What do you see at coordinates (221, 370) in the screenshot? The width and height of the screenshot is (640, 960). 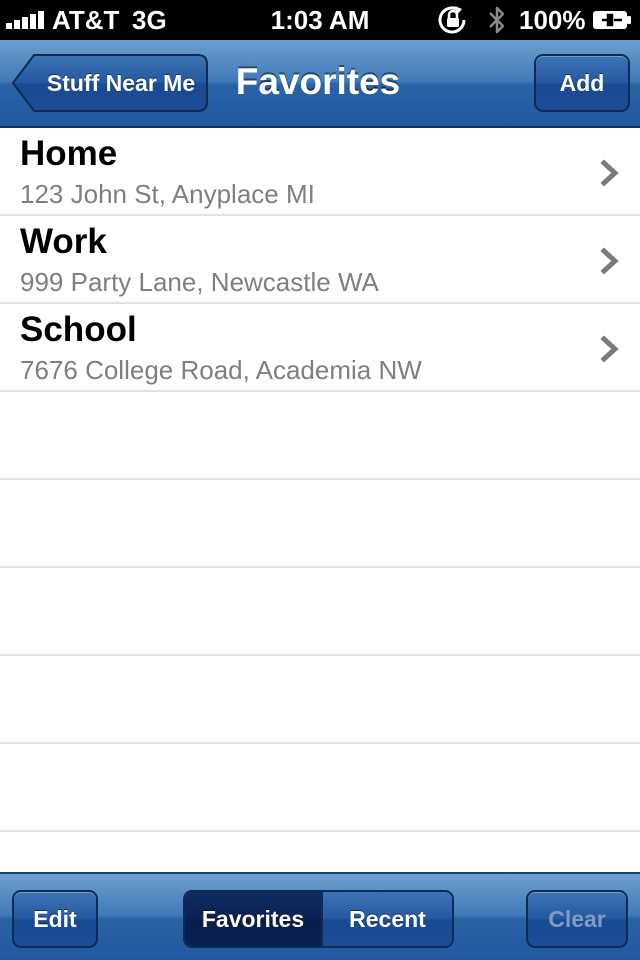 I see `favorite-address: 7676 College Road, Academia NW` at bounding box center [221, 370].